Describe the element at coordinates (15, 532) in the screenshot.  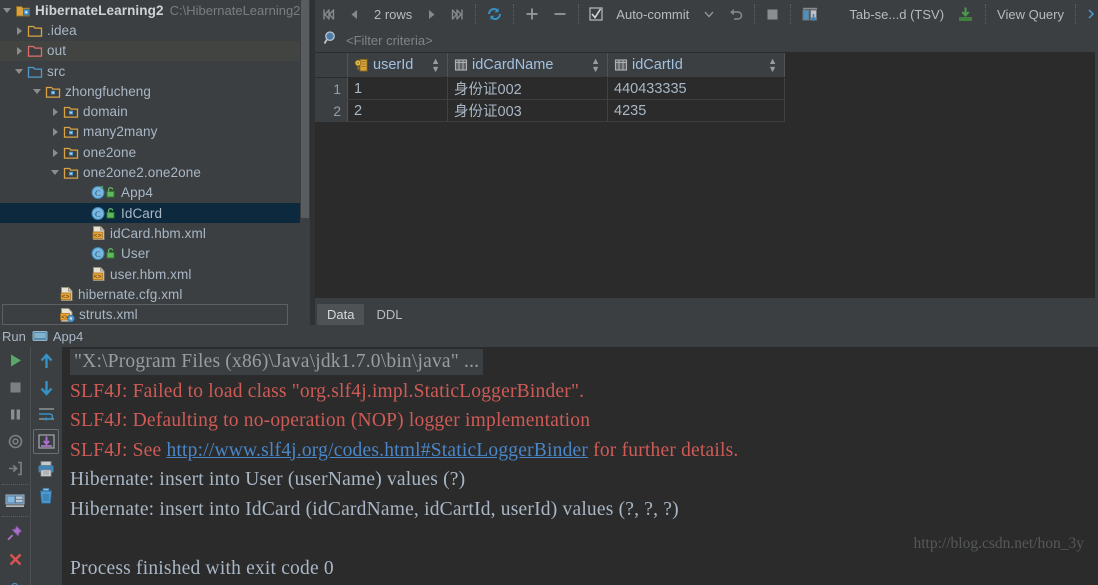
I see `pin-tab-button` at that location.